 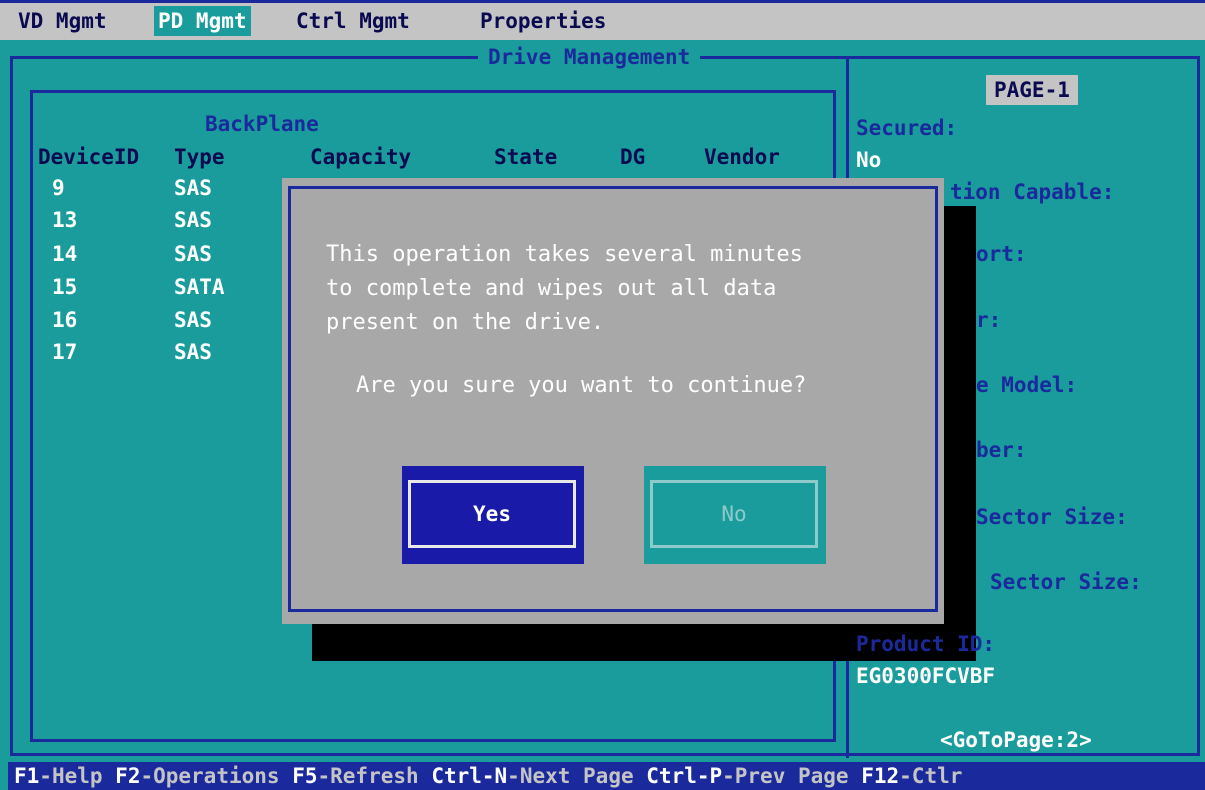 What do you see at coordinates (907, 128) in the screenshot?
I see `secured-label: Secured:` at bounding box center [907, 128].